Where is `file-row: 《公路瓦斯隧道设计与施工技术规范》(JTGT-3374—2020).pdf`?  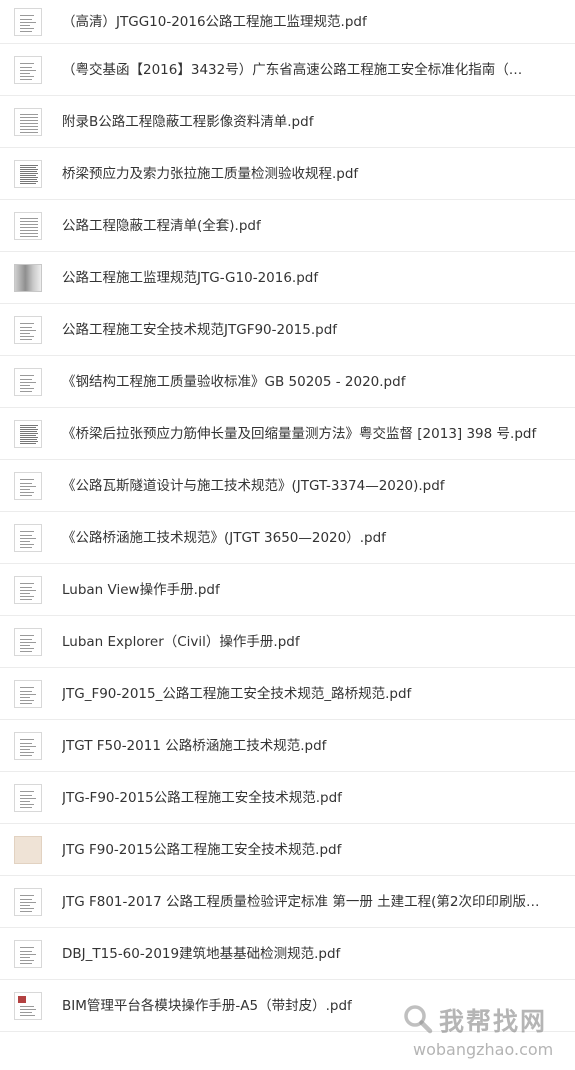
file-row: 《公路瓦斯隧道设计与施工技术规范》(JTGT-3374—2020).pdf is located at coordinates (287, 486).